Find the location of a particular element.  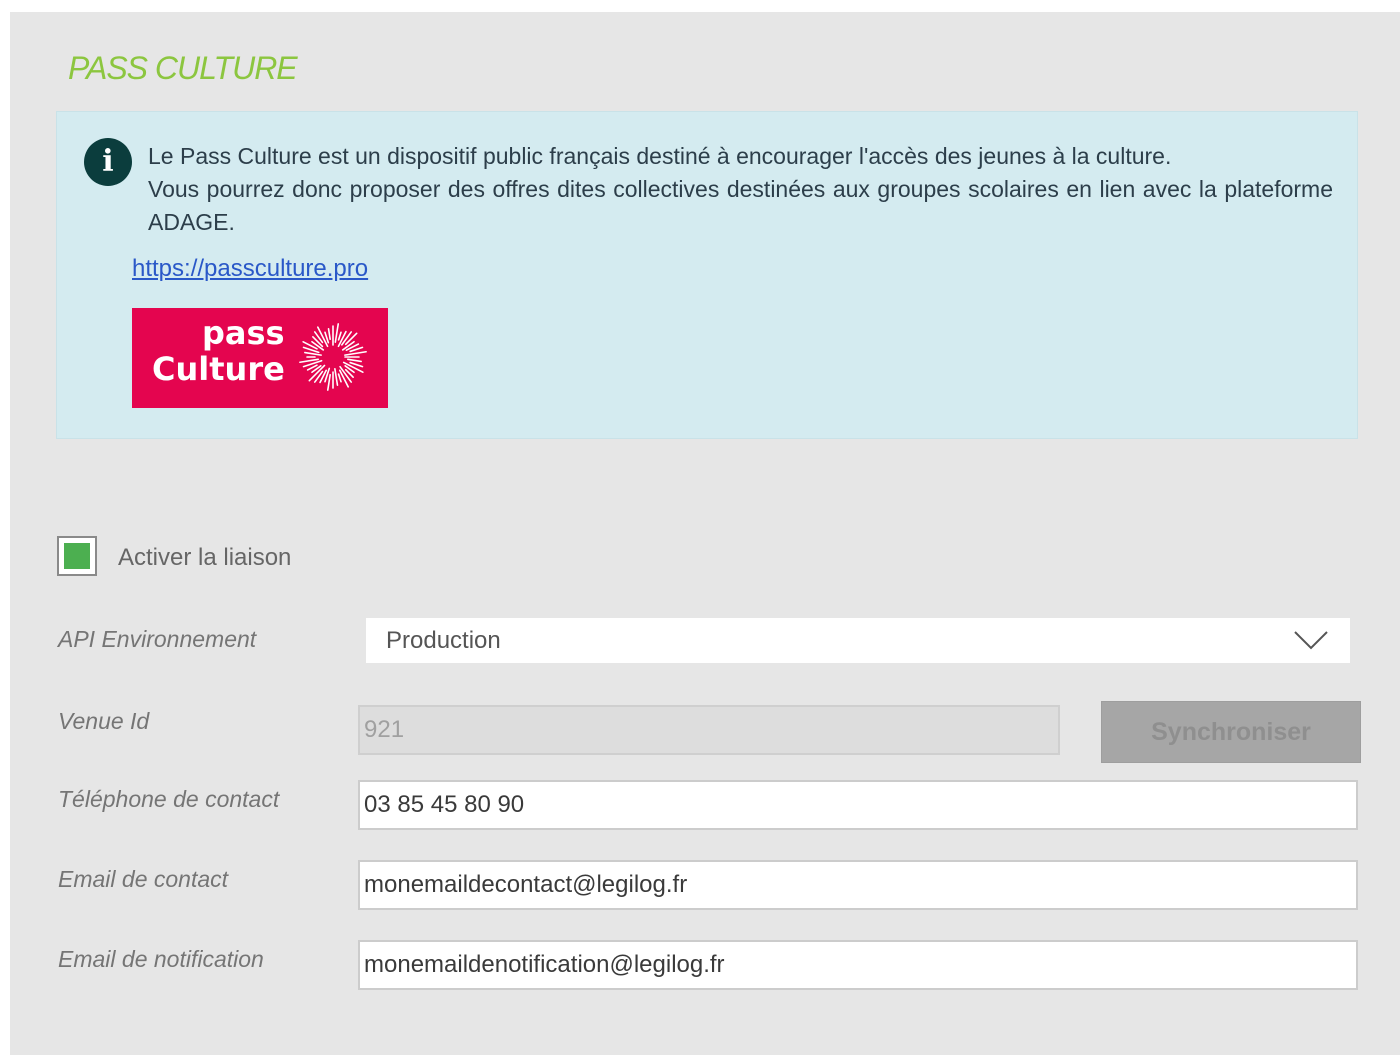

sunburst-icon is located at coordinates (333, 357).